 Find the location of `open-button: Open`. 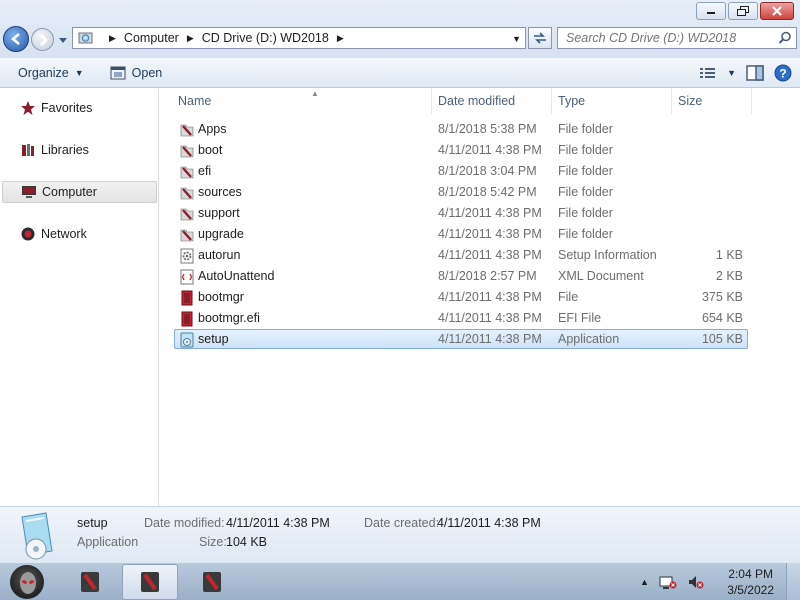

open-button: Open is located at coordinates (136, 73).